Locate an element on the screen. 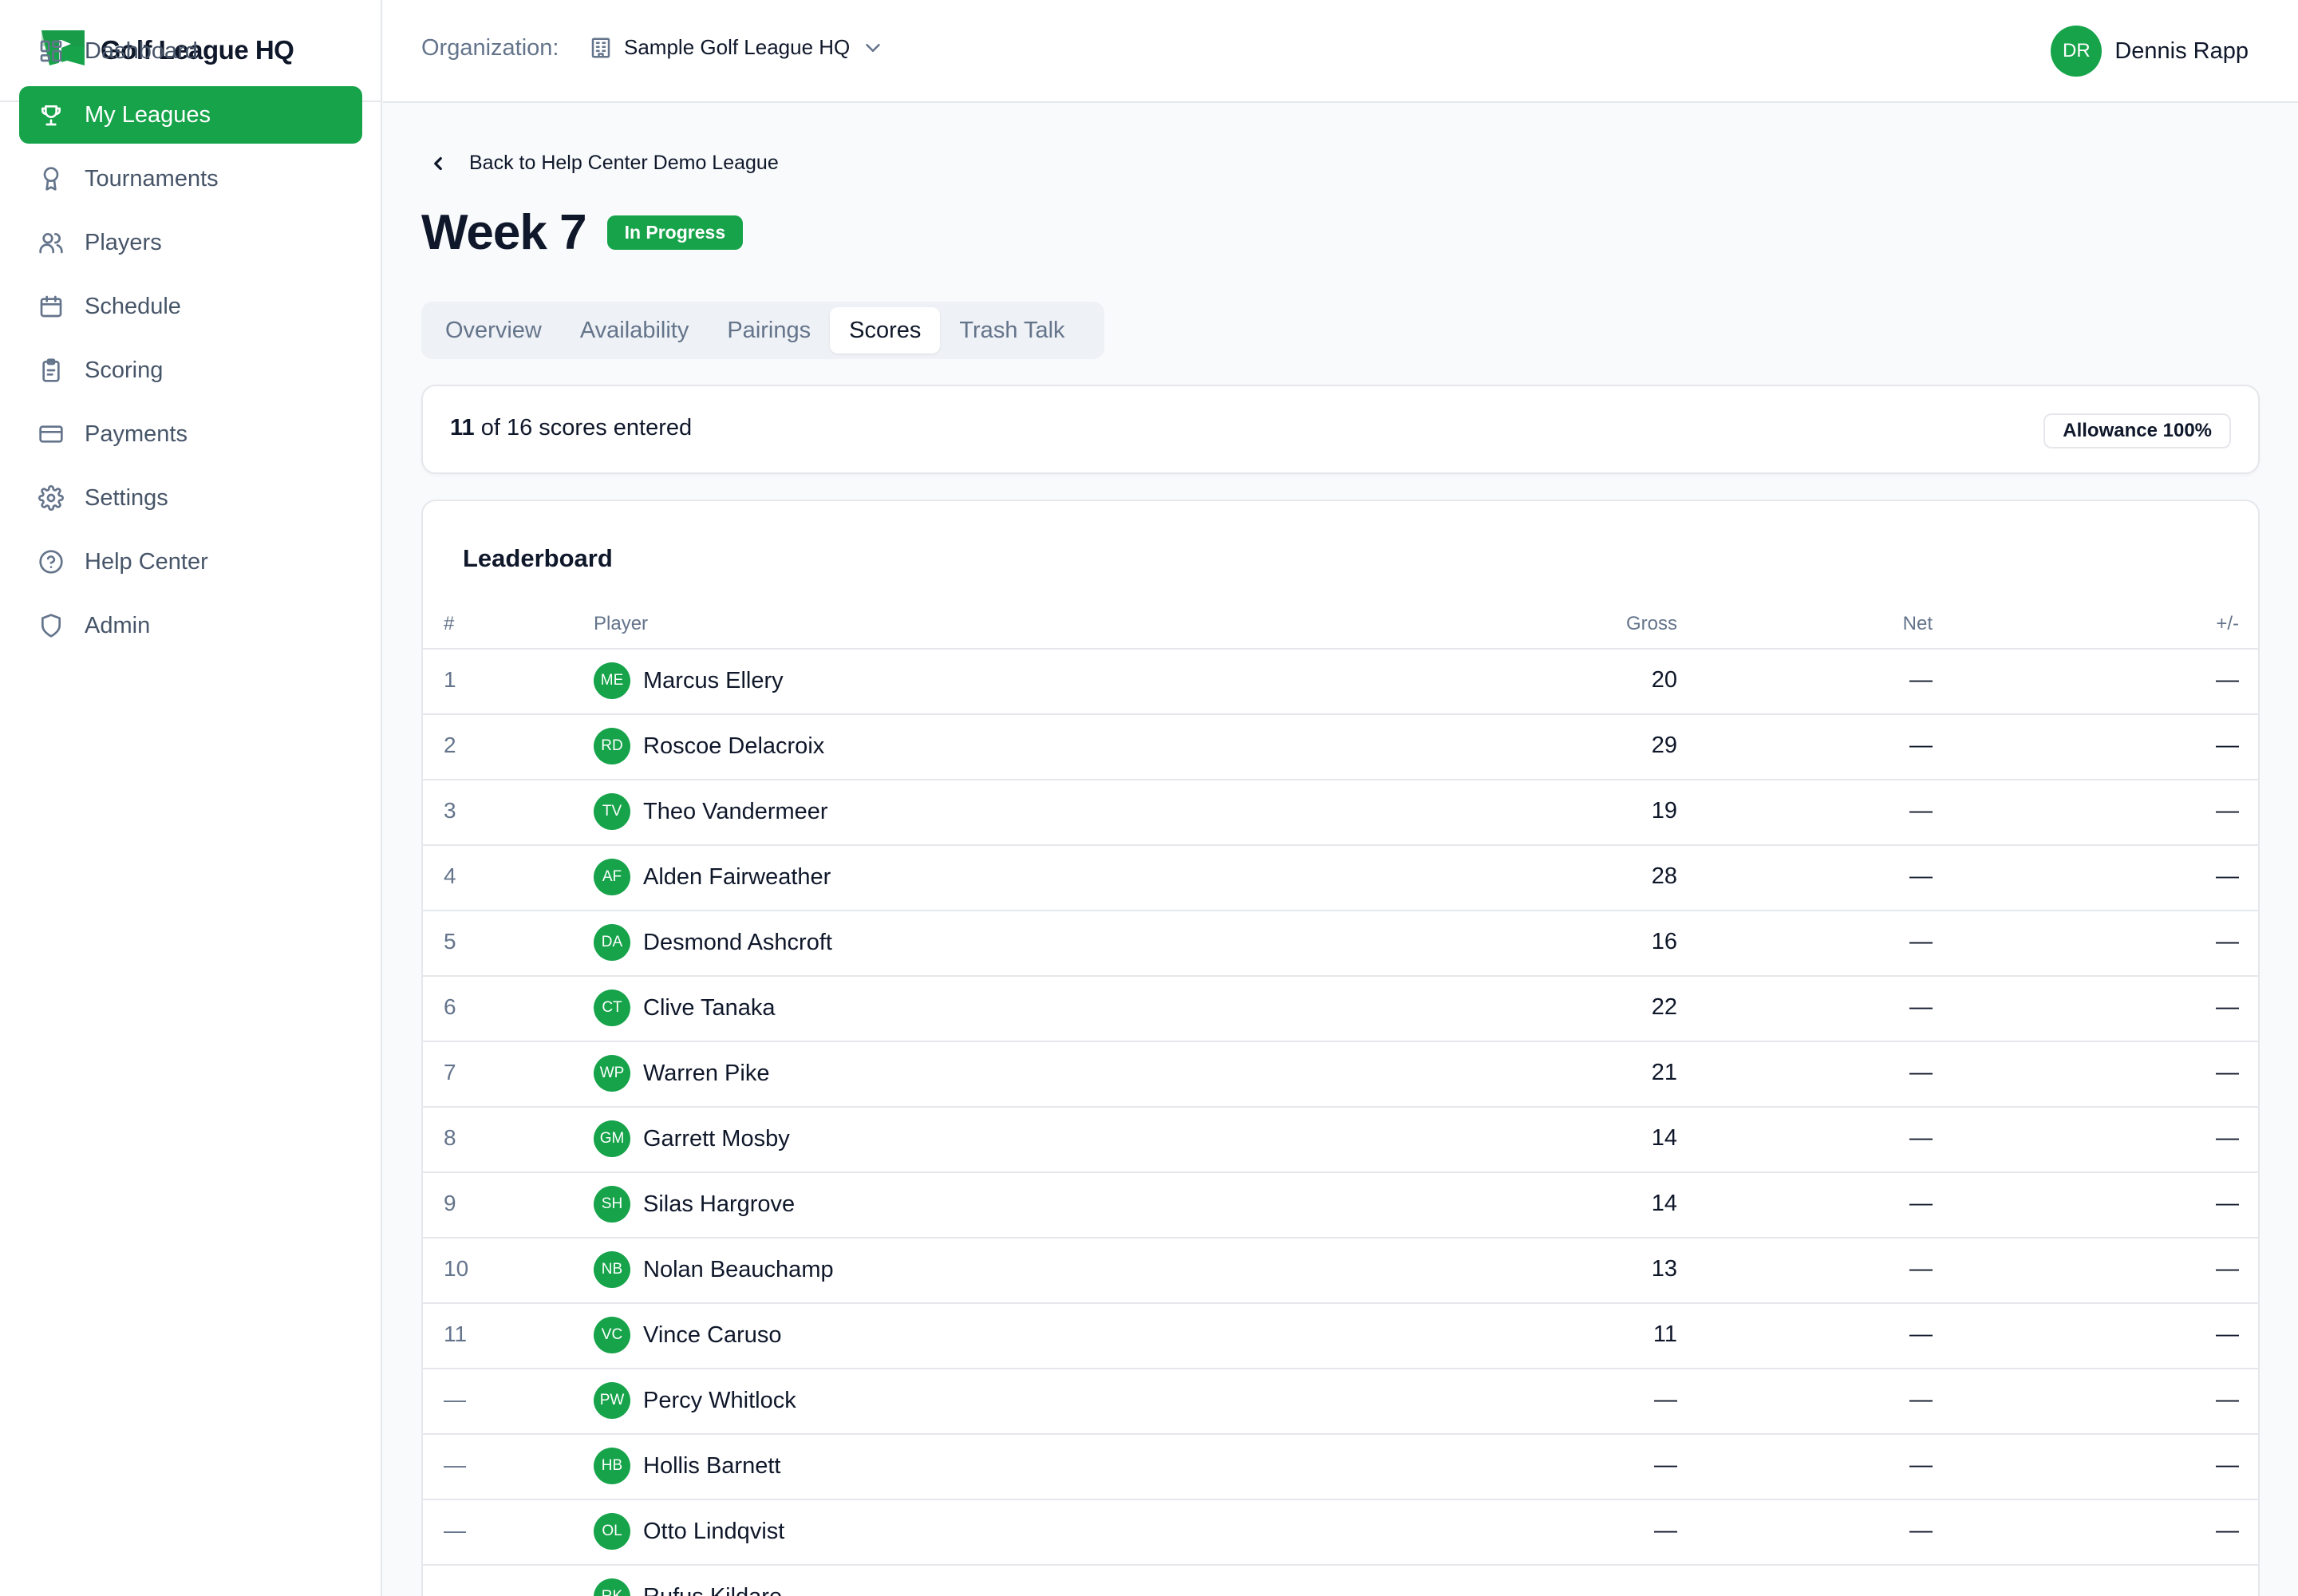  player-name: Roscoe Delacroix is located at coordinates (734, 746).